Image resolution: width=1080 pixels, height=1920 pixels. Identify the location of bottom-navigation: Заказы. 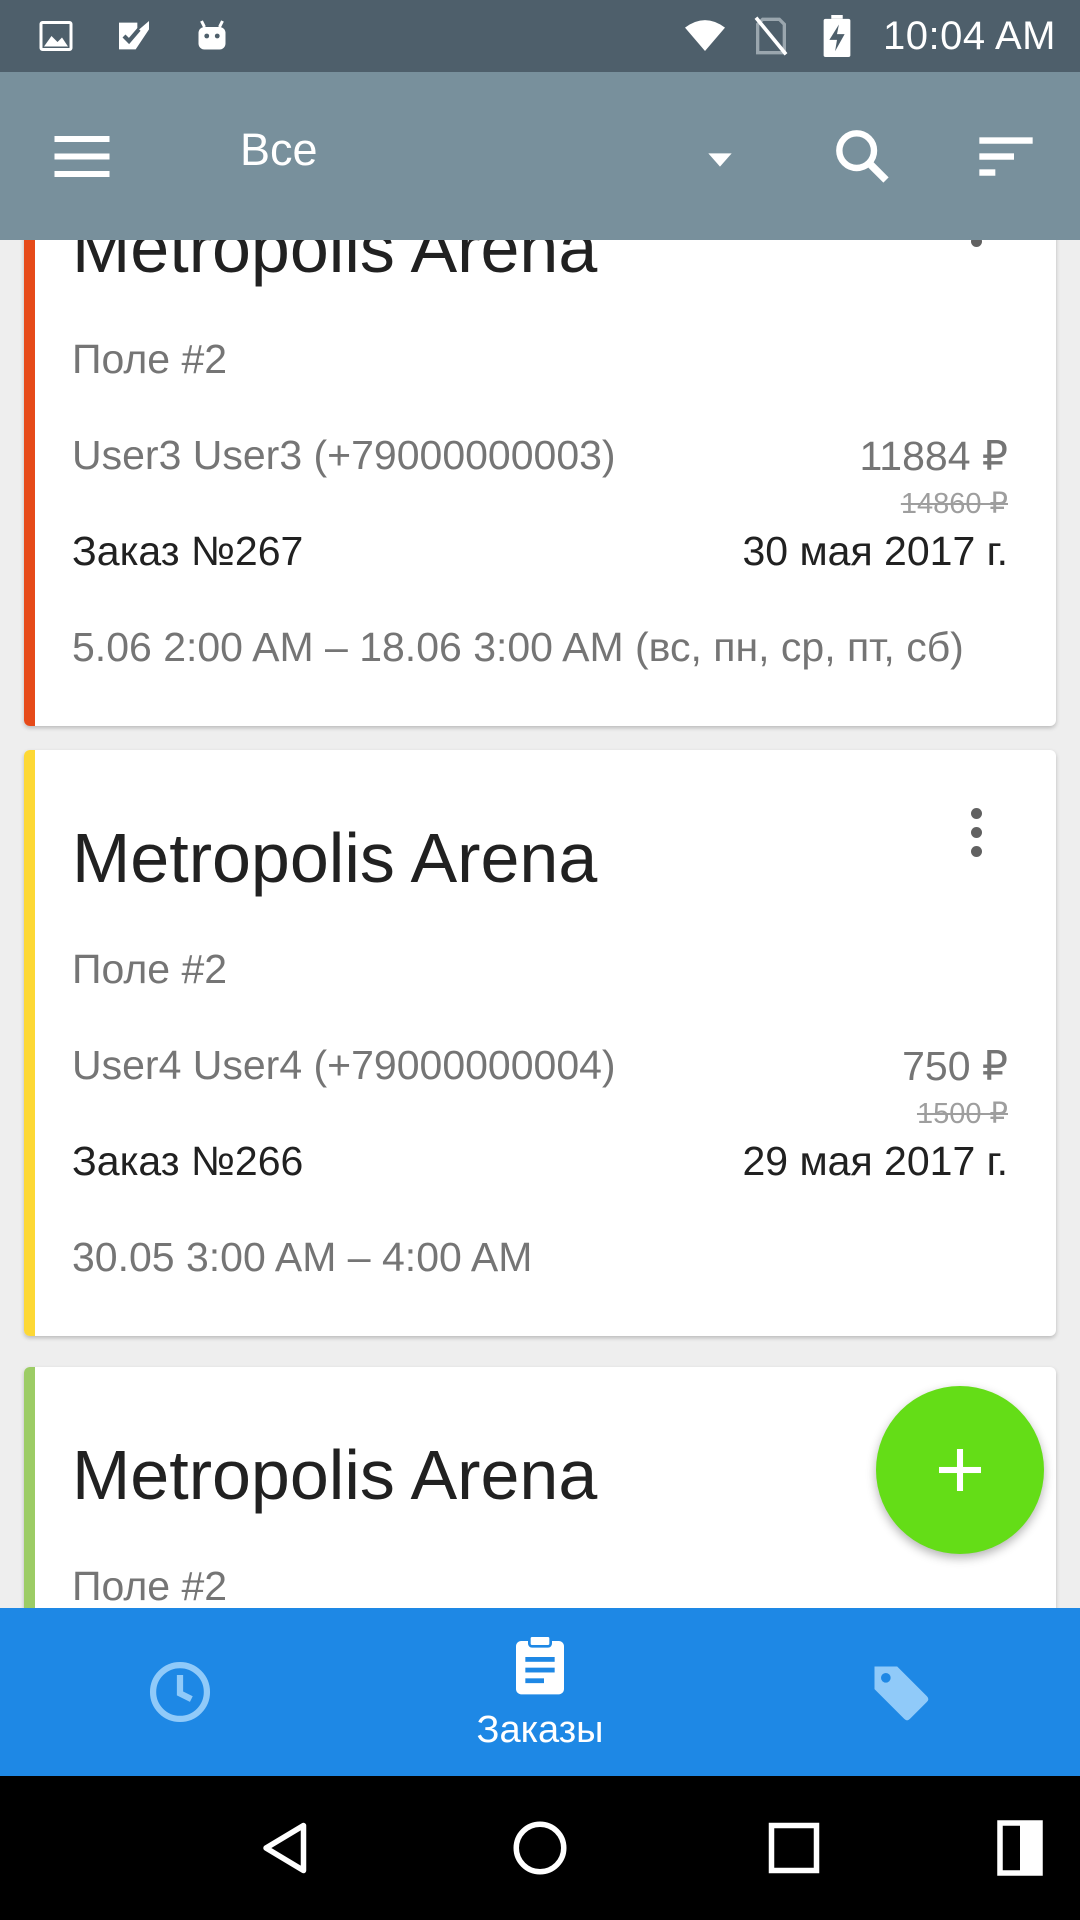
(540, 1692).